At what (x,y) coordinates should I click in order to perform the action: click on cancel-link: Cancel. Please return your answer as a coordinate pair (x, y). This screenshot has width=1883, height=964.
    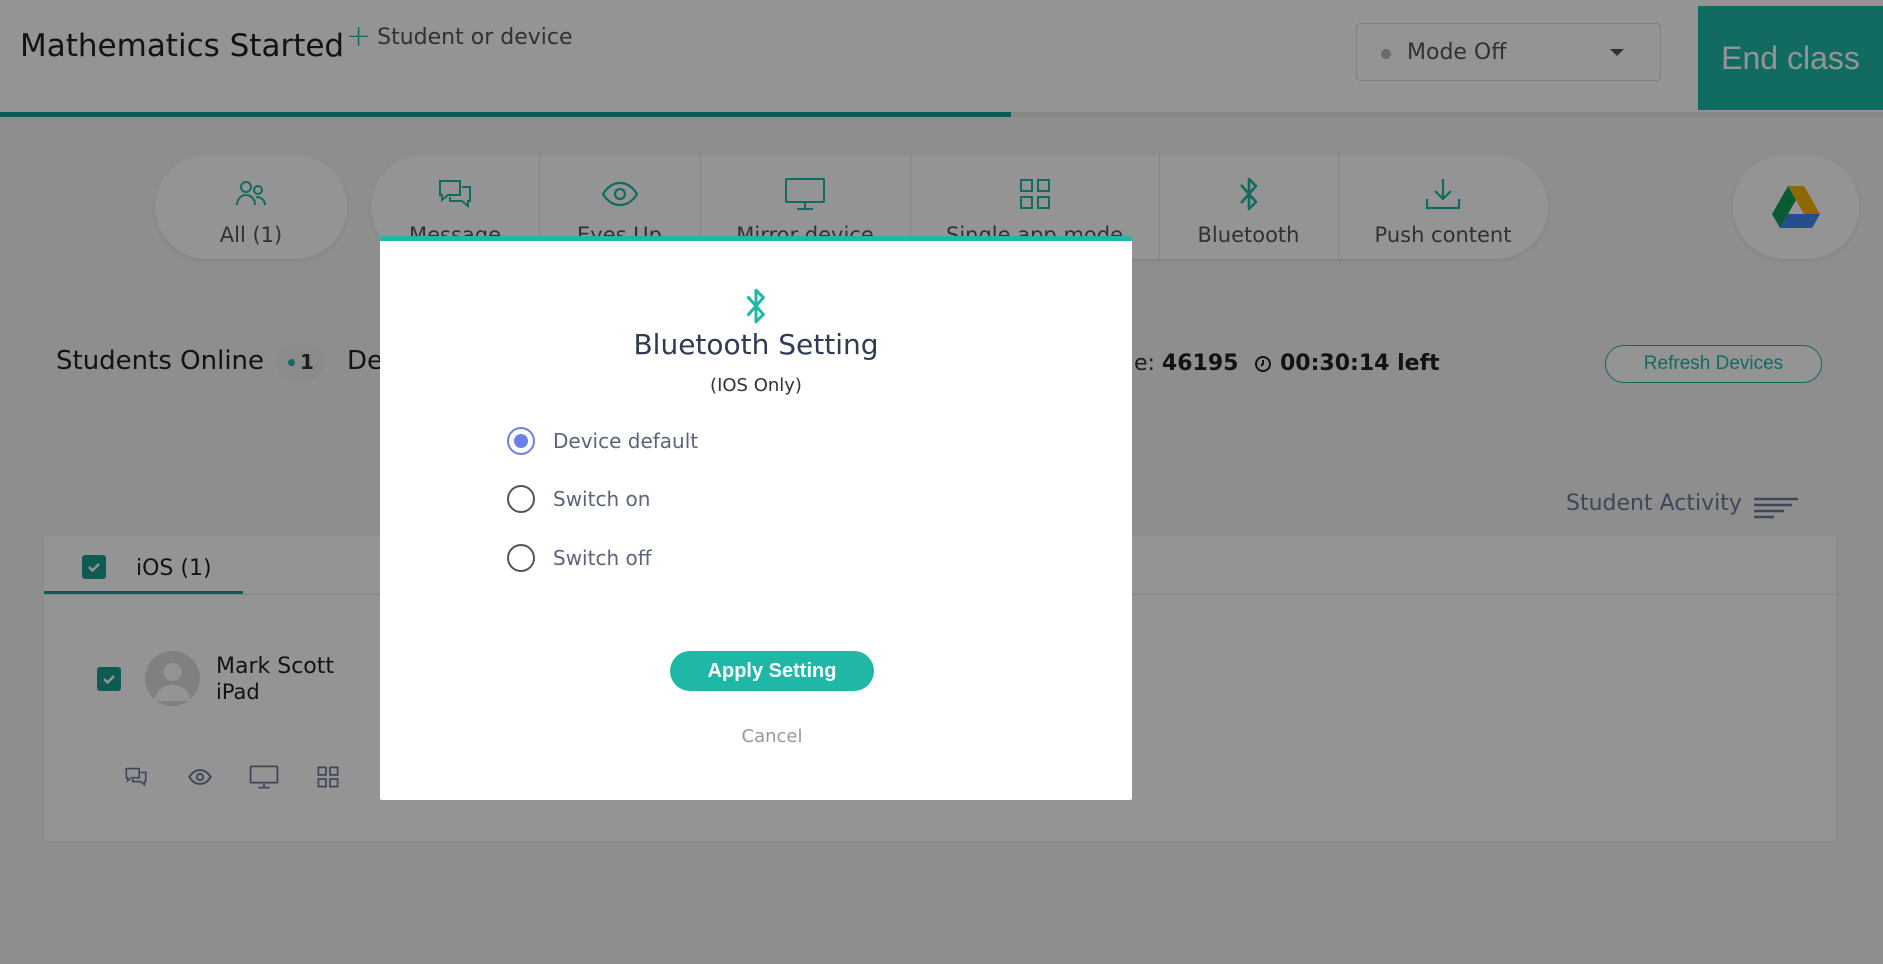
    Looking at the image, I should click on (772, 736).